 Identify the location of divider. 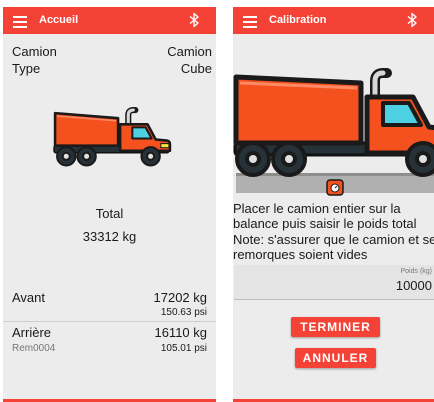
(109, 321).